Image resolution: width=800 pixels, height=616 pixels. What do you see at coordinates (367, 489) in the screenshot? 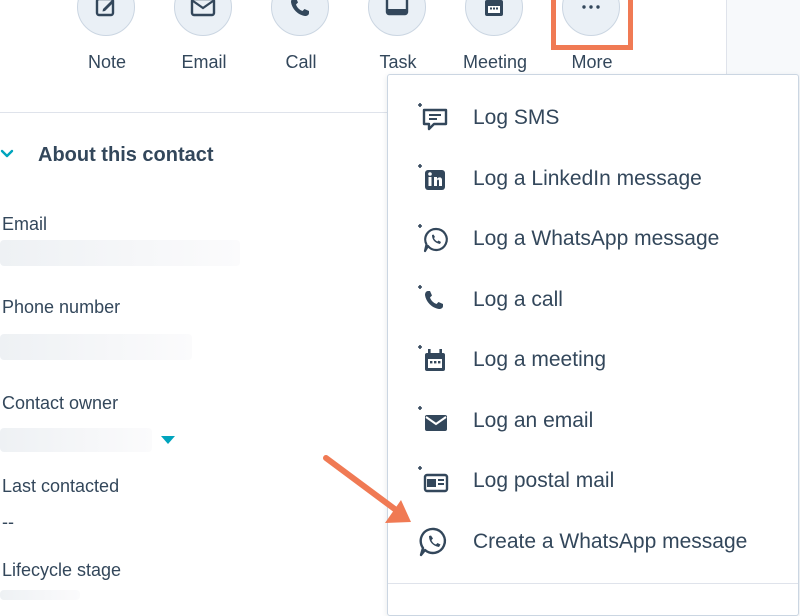
I see `annotation-arrow` at bounding box center [367, 489].